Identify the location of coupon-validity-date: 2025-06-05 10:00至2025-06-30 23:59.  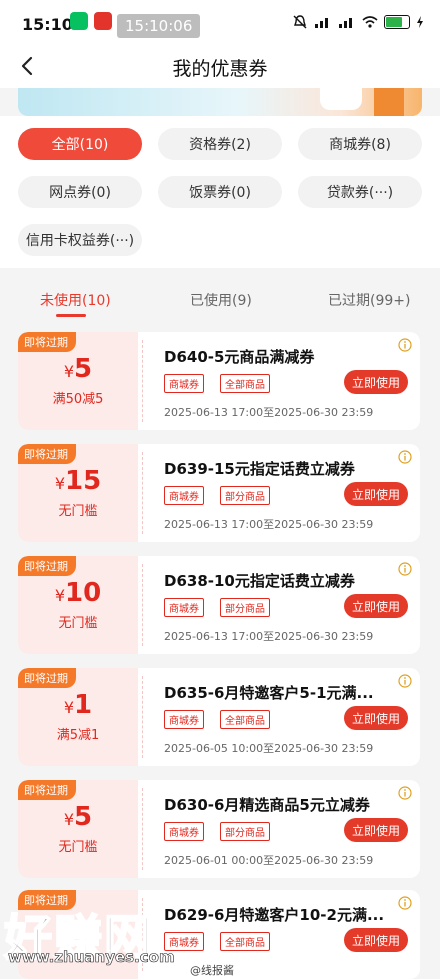
(269, 748).